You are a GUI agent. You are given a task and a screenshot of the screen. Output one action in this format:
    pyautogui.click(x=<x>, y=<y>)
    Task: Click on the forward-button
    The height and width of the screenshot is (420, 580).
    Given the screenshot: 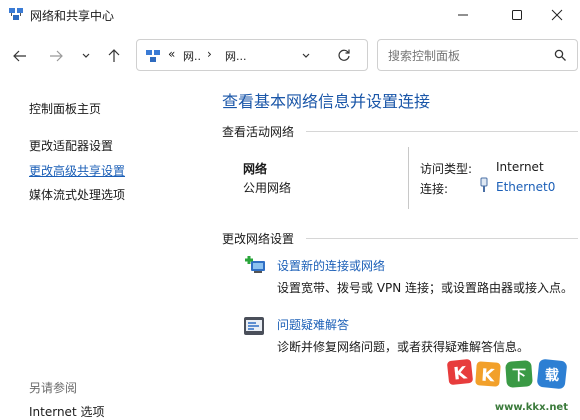 What is the action you would take?
    pyautogui.click(x=56, y=56)
    